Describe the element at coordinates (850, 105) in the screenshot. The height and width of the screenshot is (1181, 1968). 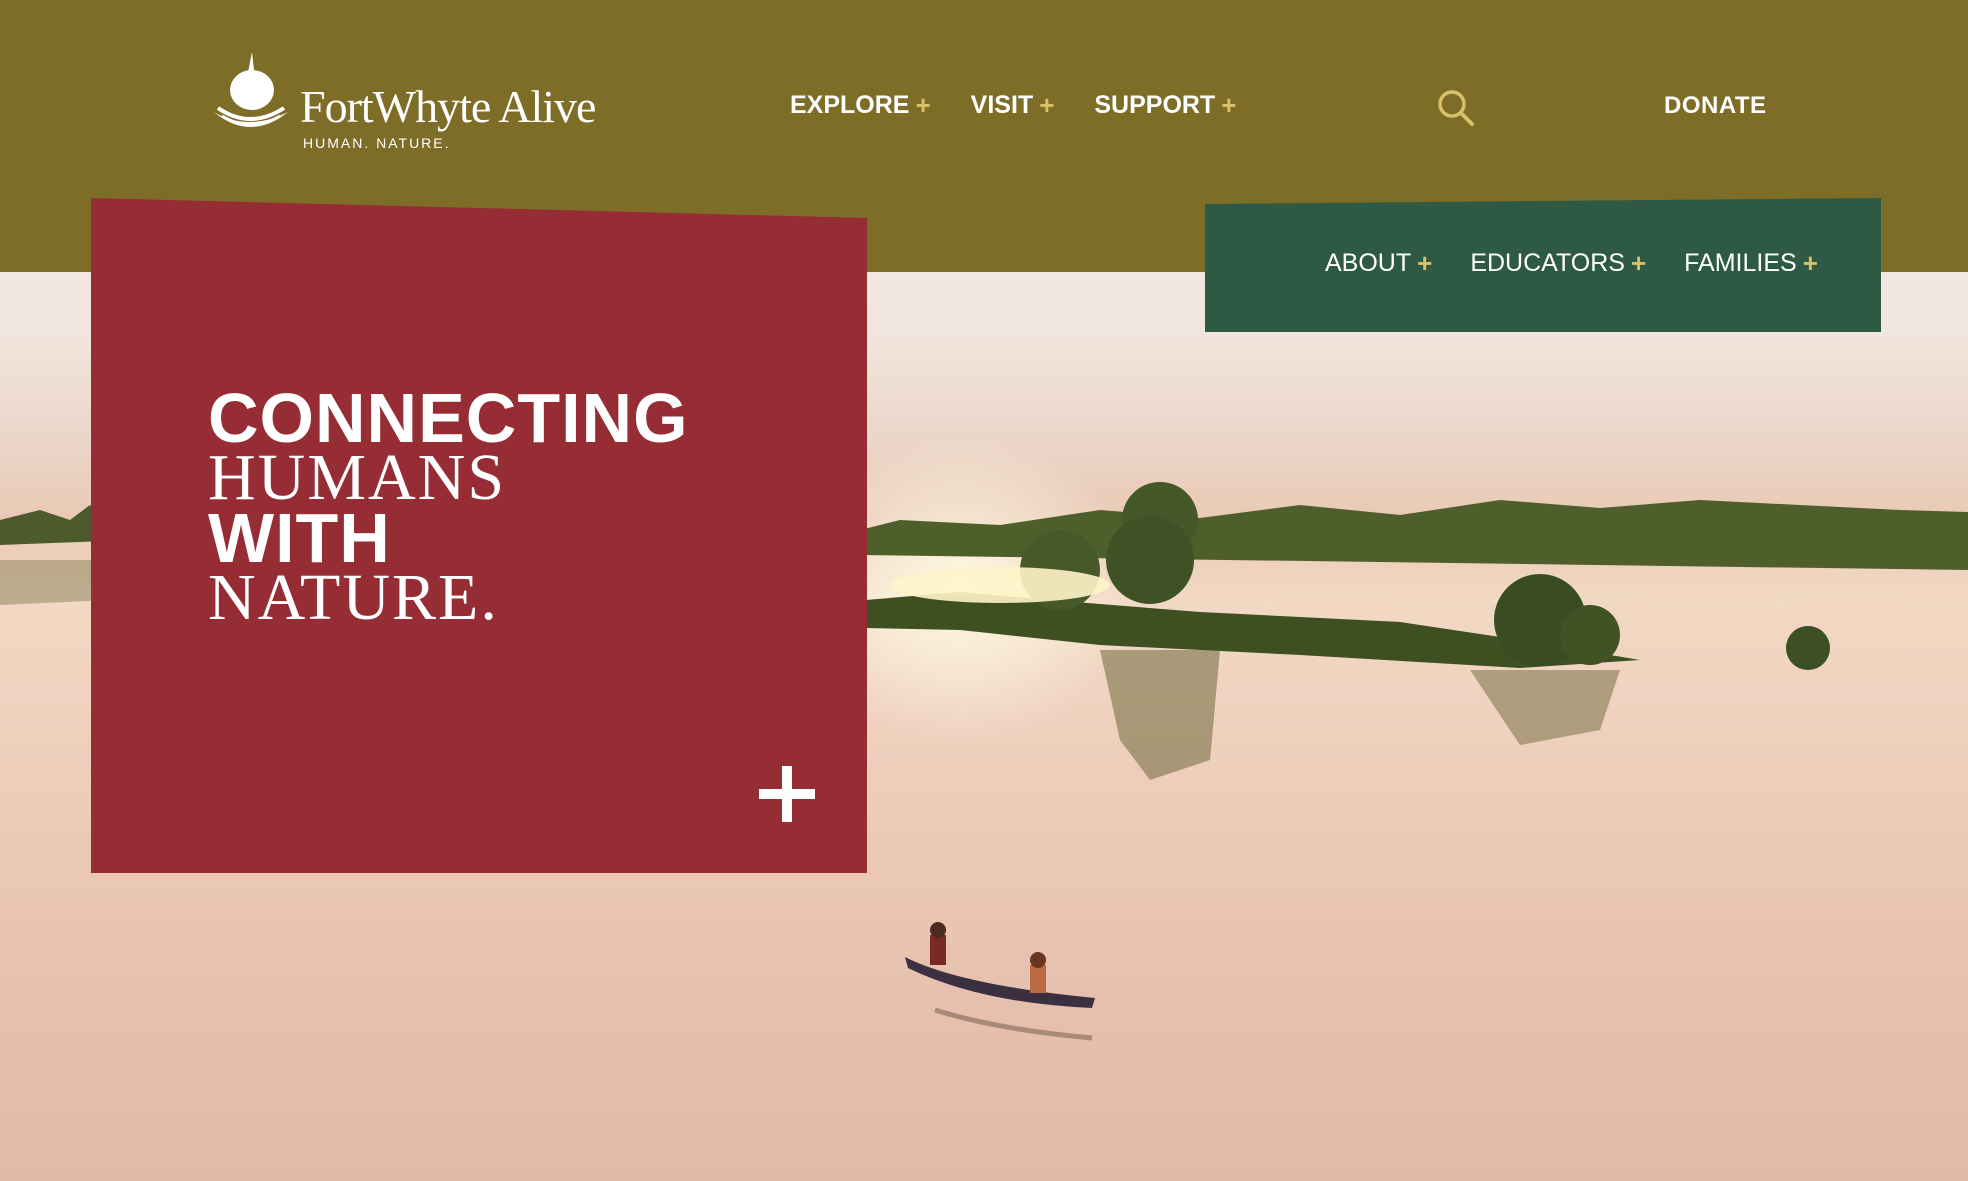
I see `nav-explore-label: EXPLORE` at that location.